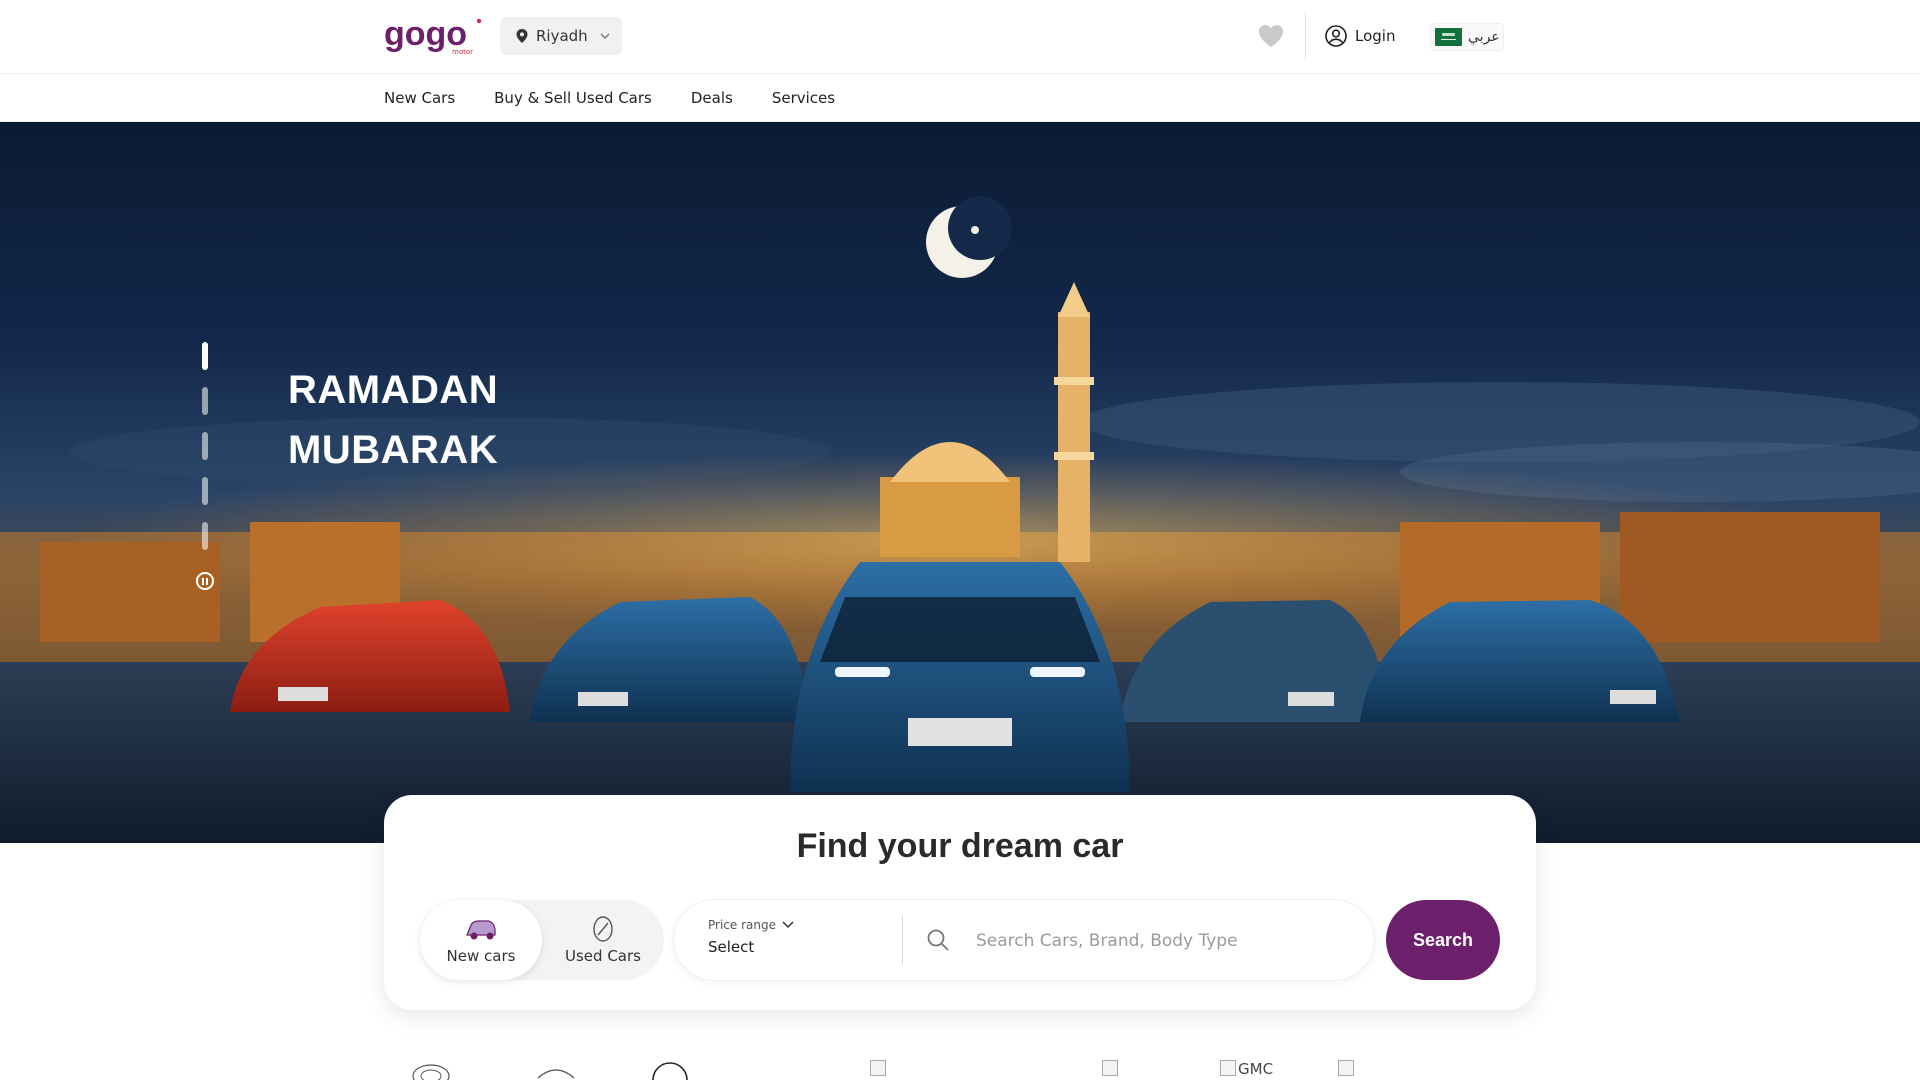 This screenshot has width=1920, height=1082. Describe the element at coordinates (1484, 37) in the screenshot. I see `language-label: عربي` at that location.